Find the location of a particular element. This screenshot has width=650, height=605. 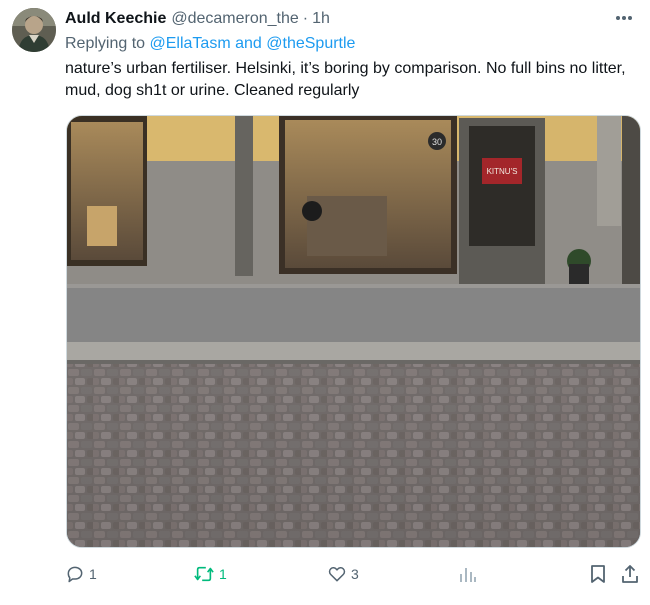

more-dots-icon is located at coordinates (624, 18).